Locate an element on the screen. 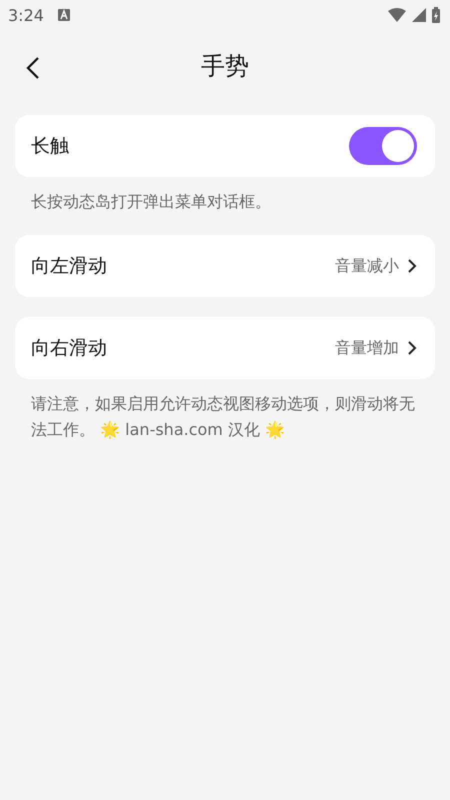 This screenshot has width=450, height=800. page-title: 手势 is located at coordinates (225, 66).